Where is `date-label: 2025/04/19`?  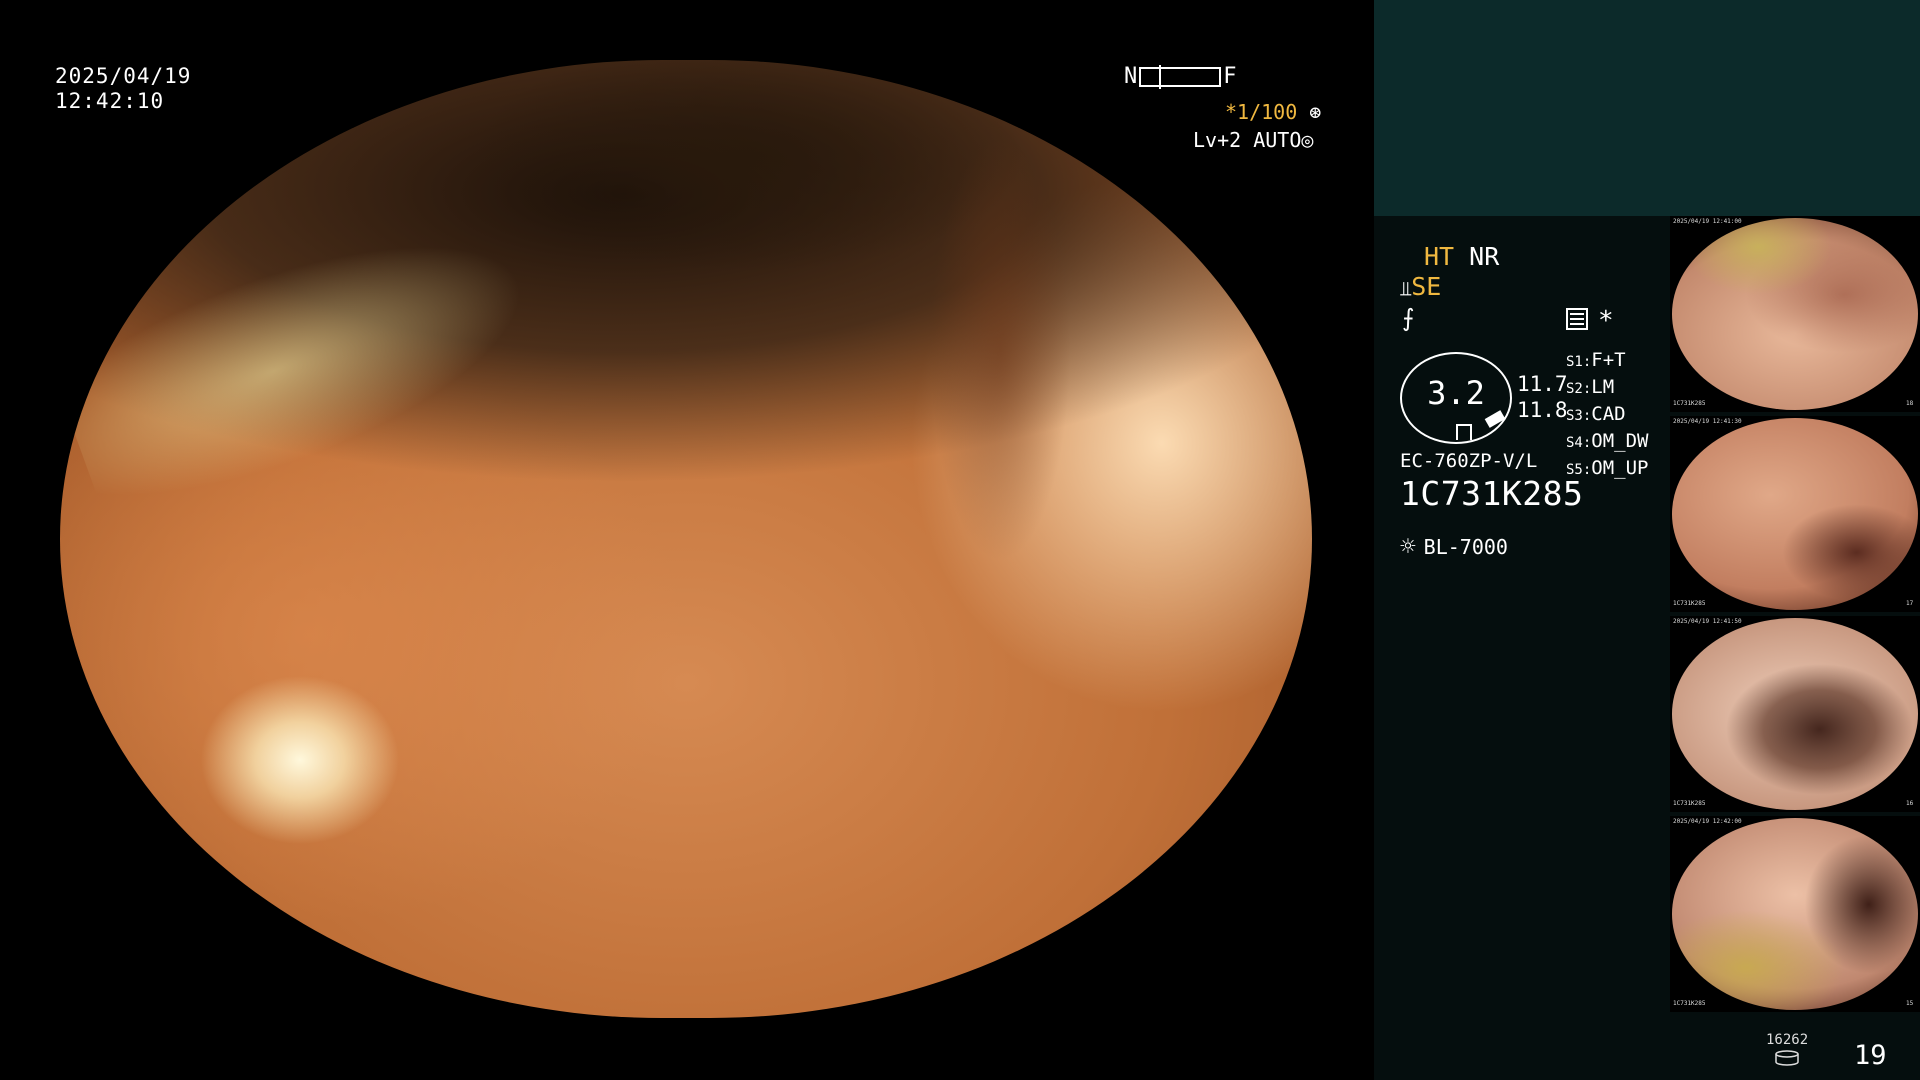
date-label: 2025/04/19 is located at coordinates (123, 76).